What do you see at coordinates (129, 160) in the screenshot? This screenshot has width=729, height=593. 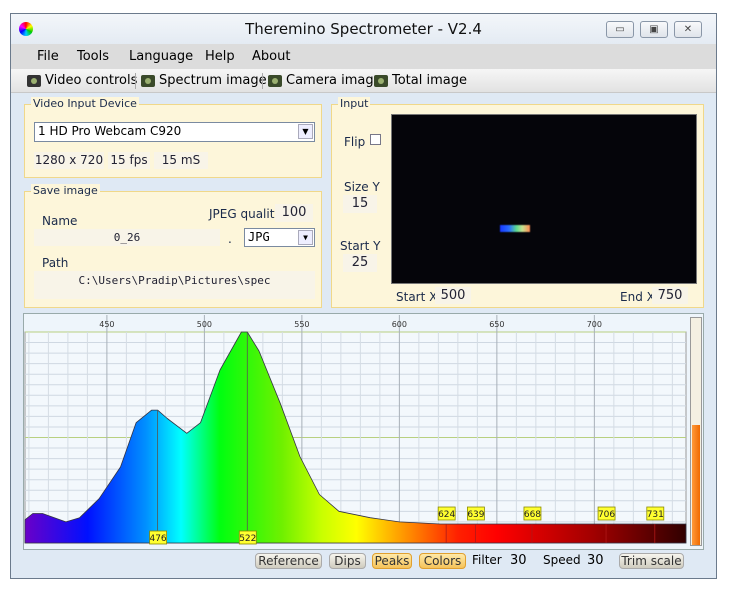 I see `fps-field: 15 fps` at bounding box center [129, 160].